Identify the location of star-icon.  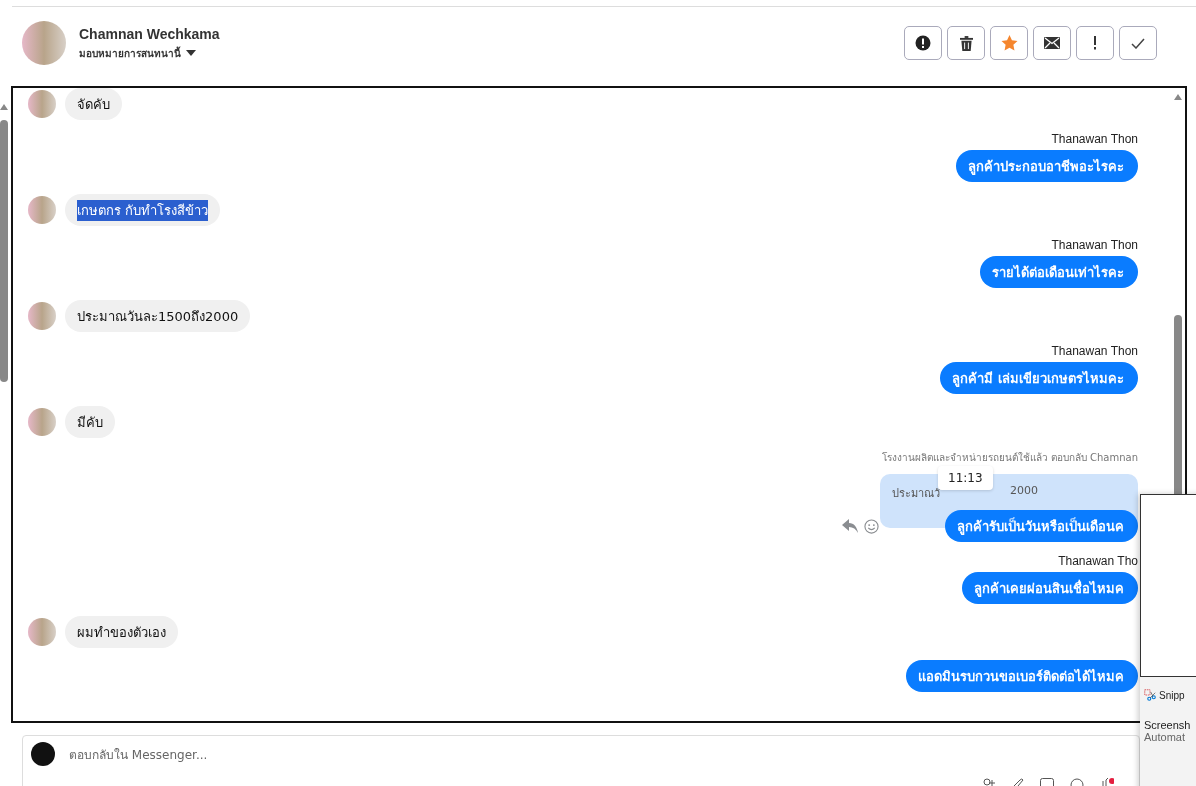
(1009, 43).